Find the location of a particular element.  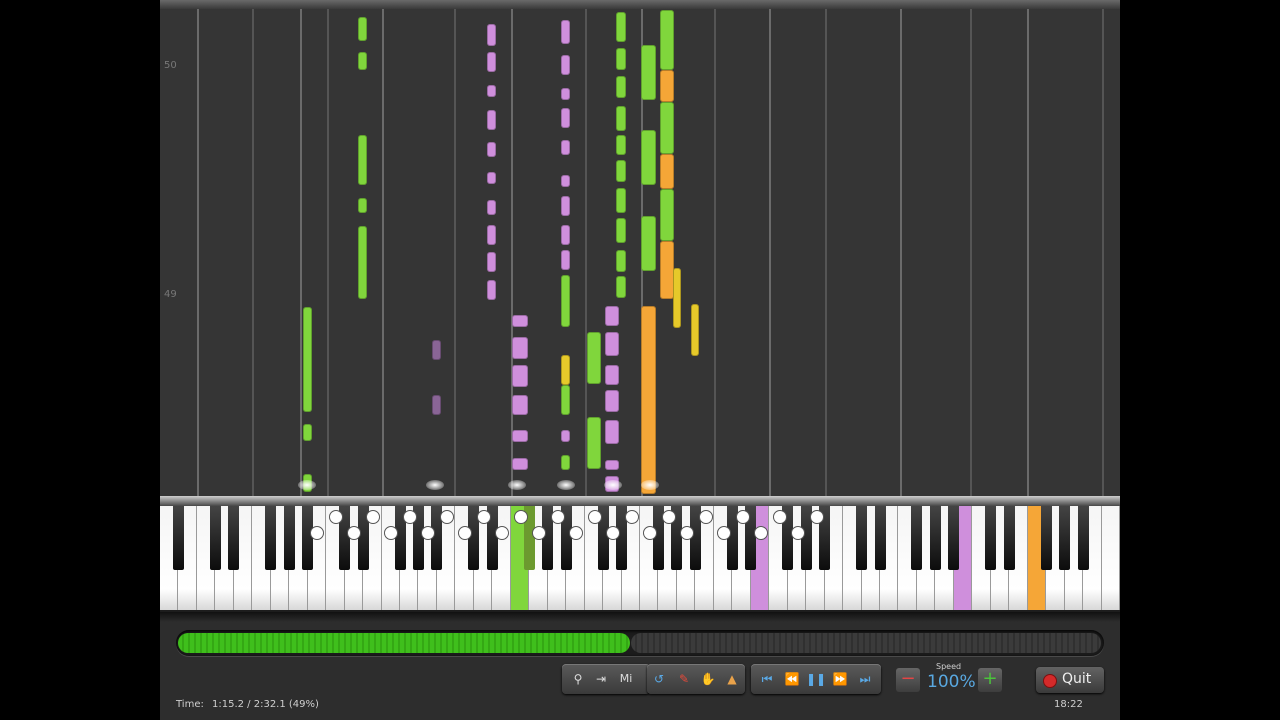

mic-button: Mi is located at coordinates (626, 679).